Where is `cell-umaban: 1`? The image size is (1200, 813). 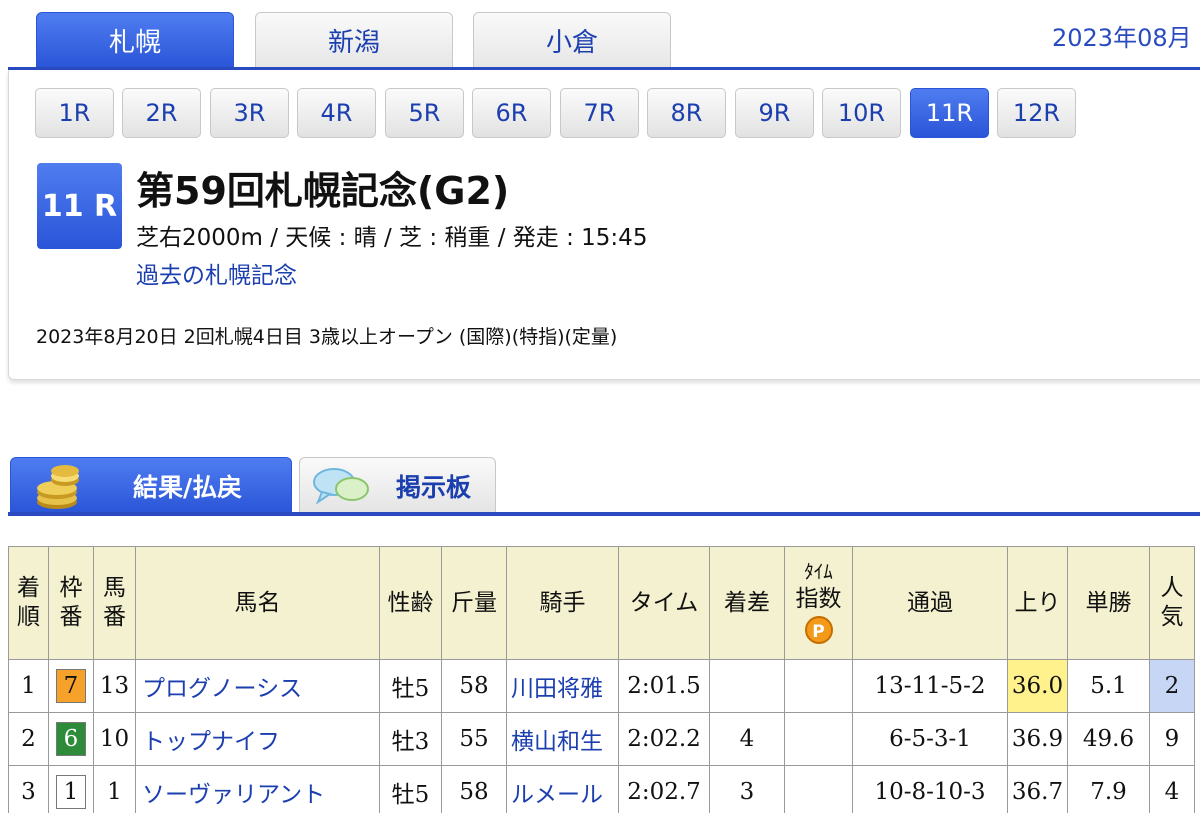 cell-umaban: 1 is located at coordinates (114, 789).